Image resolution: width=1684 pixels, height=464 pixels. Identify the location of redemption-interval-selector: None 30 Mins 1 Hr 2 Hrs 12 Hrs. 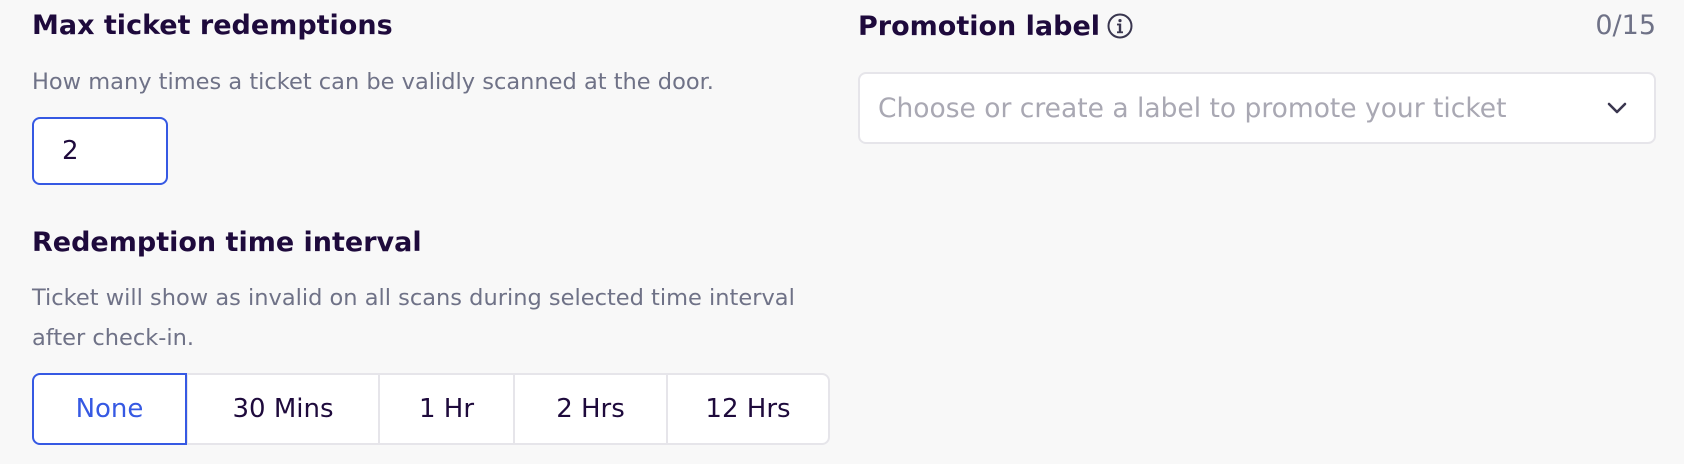
(431, 409).